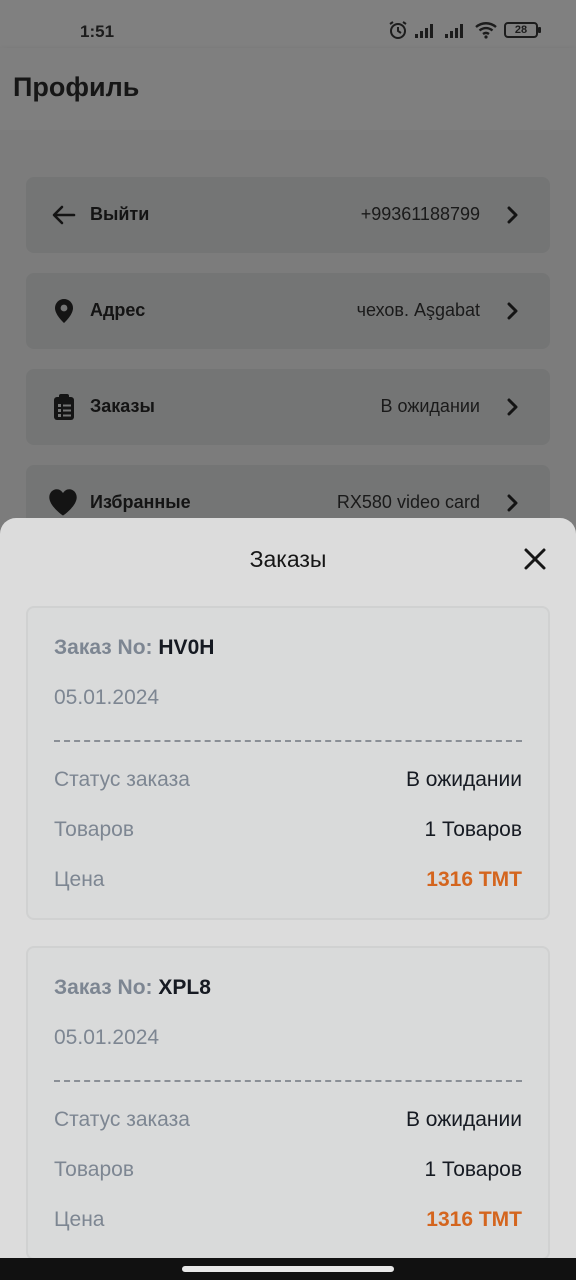  I want to click on menu-item-orders: Заказы В ожидании, so click(288, 407).